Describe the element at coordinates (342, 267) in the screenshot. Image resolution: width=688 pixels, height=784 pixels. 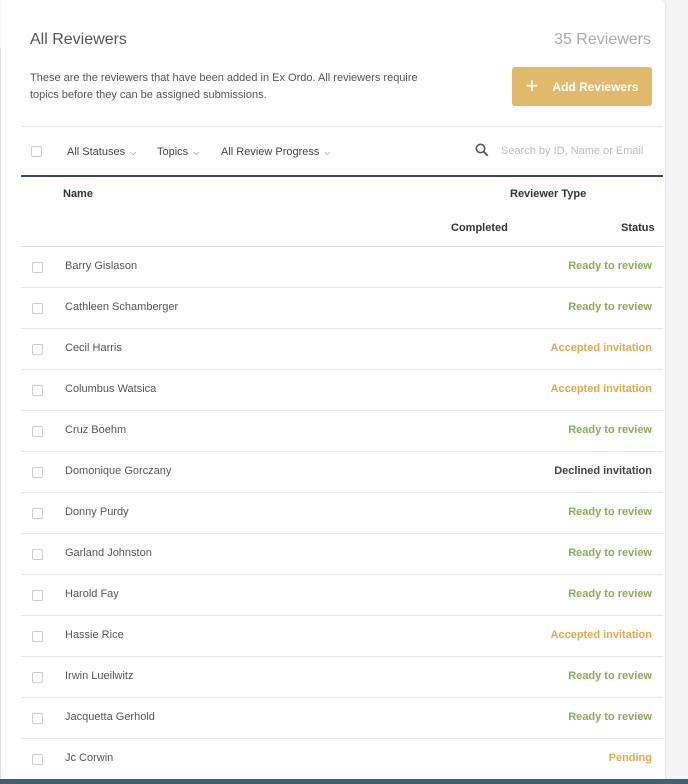
I see `table-row: Barry Gislason Ready to review` at that location.